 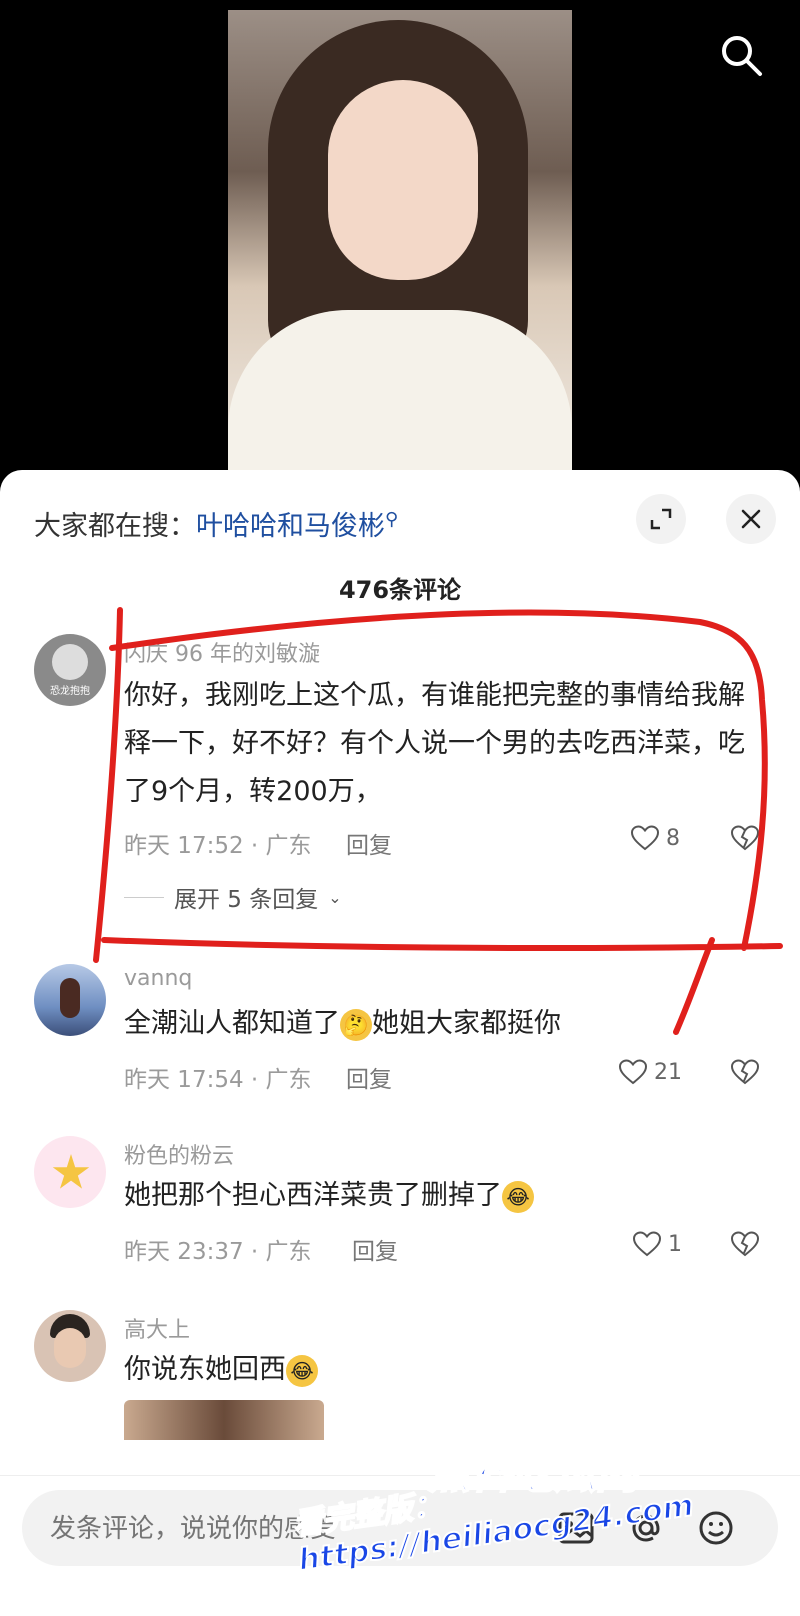 What do you see at coordinates (218, 1080) in the screenshot?
I see `comment-time: 昨天 17:54 · 广东` at bounding box center [218, 1080].